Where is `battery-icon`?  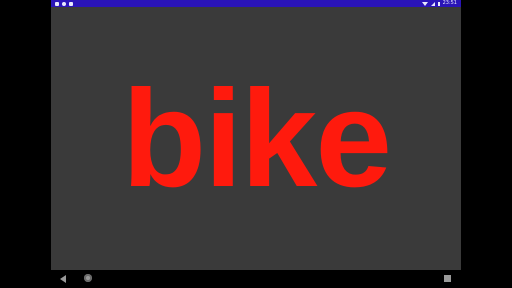
battery-icon is located at coordinates (438, 3).